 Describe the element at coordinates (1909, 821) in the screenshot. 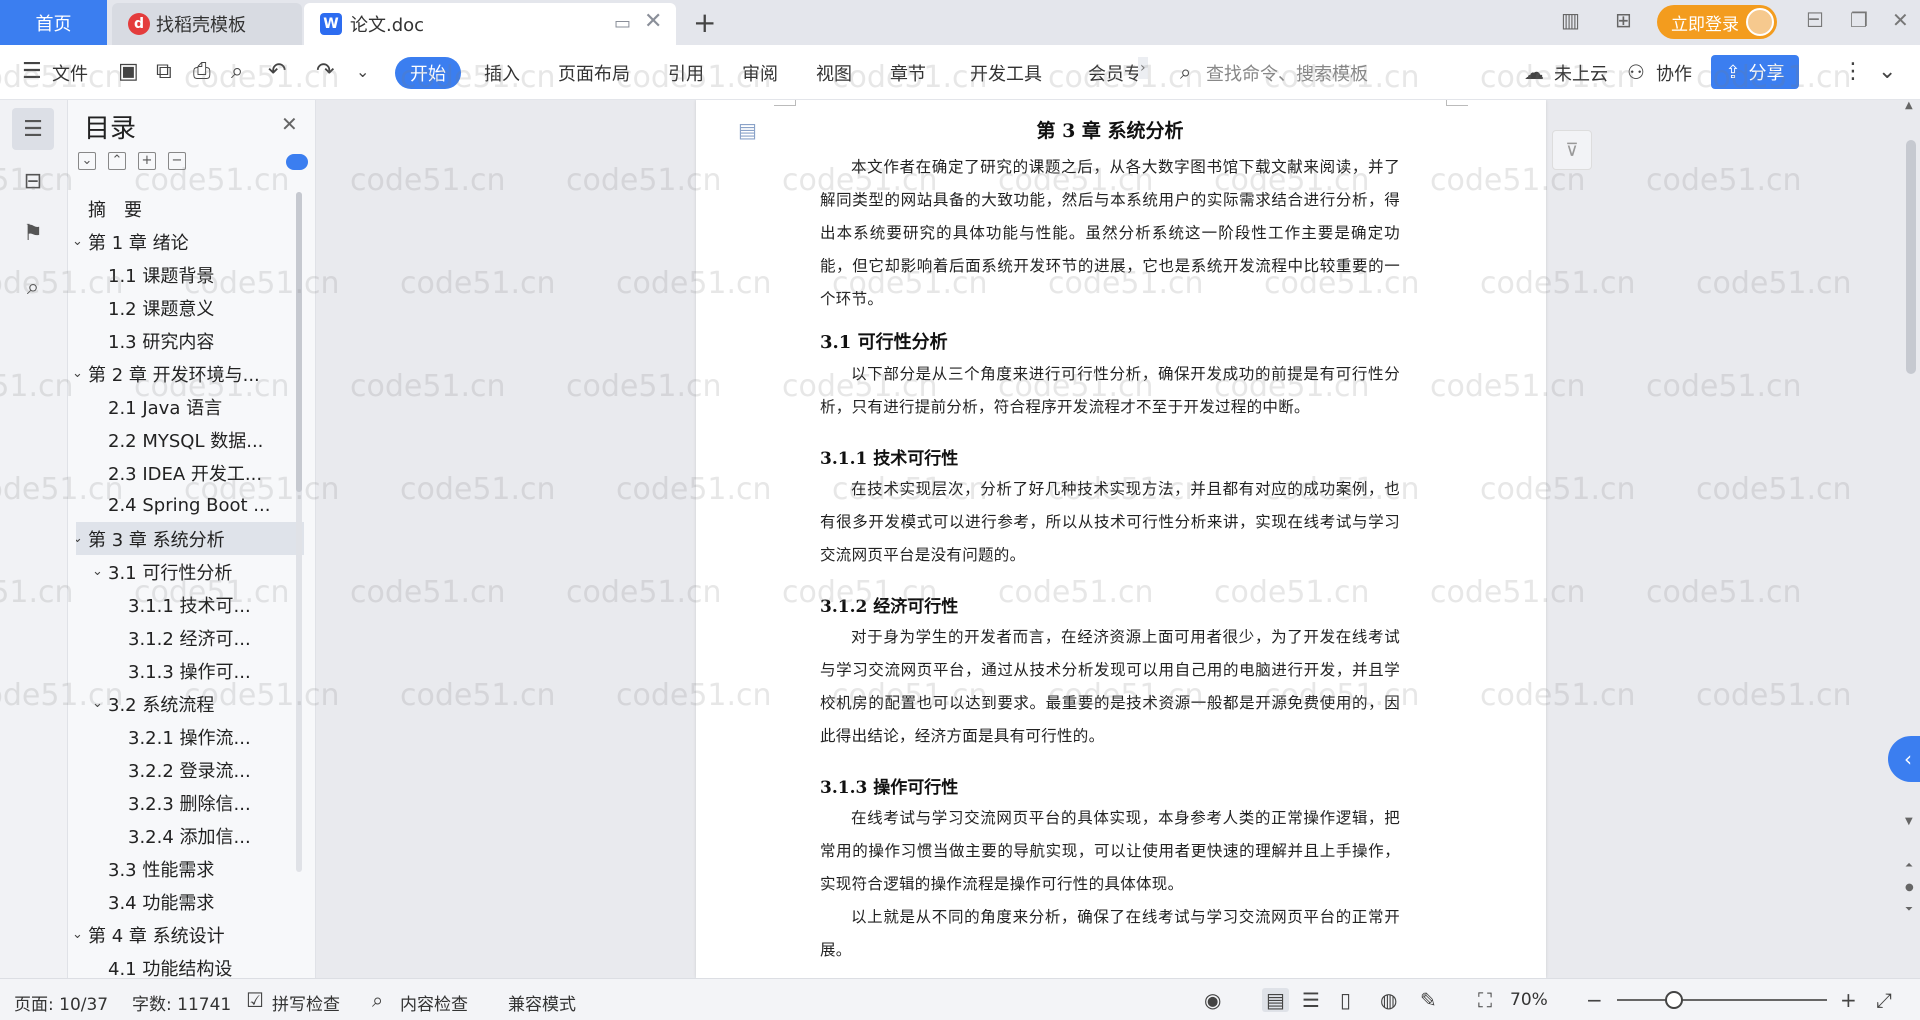

I see `scroll-down-icon: ▼` at that location.